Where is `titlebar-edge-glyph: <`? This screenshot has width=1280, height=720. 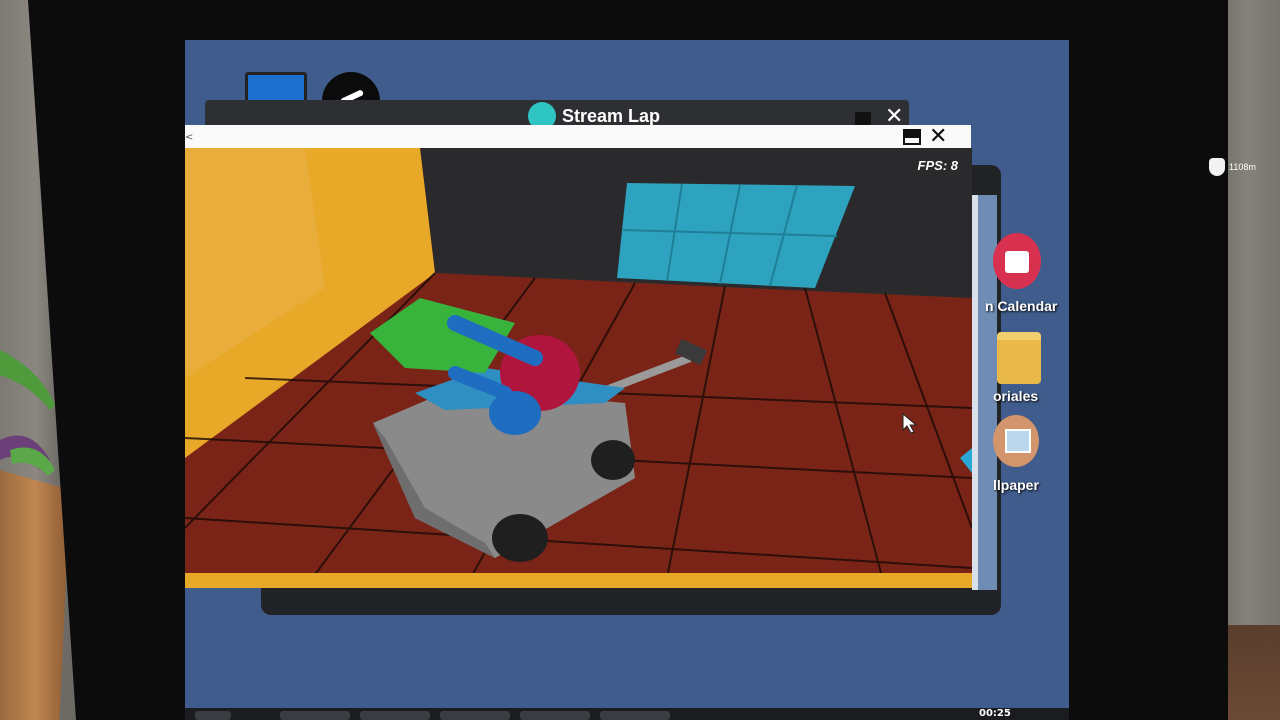
titlebar-edge-glyph: < is located at coordinates (189, 137).